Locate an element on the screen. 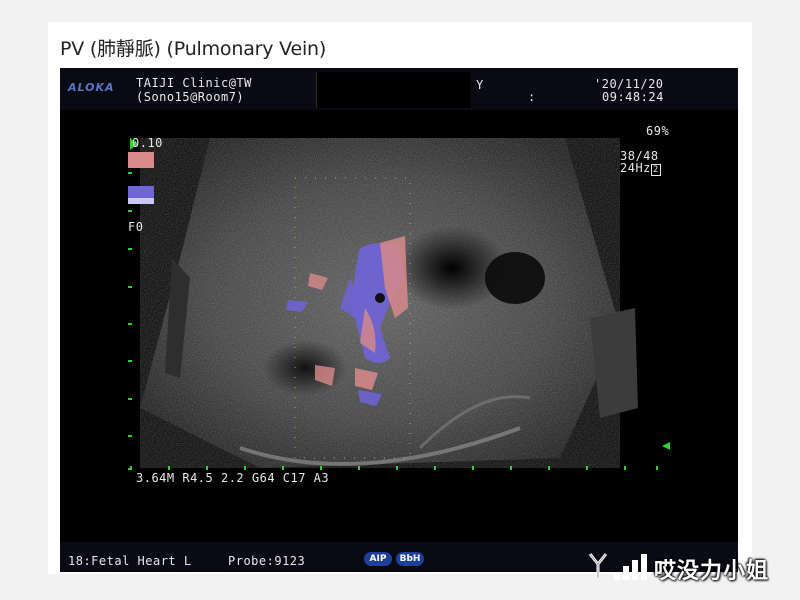 The width and height of the screenshot is (800, 600). frame-suffix: 2 is located at coordinates (655, 170).